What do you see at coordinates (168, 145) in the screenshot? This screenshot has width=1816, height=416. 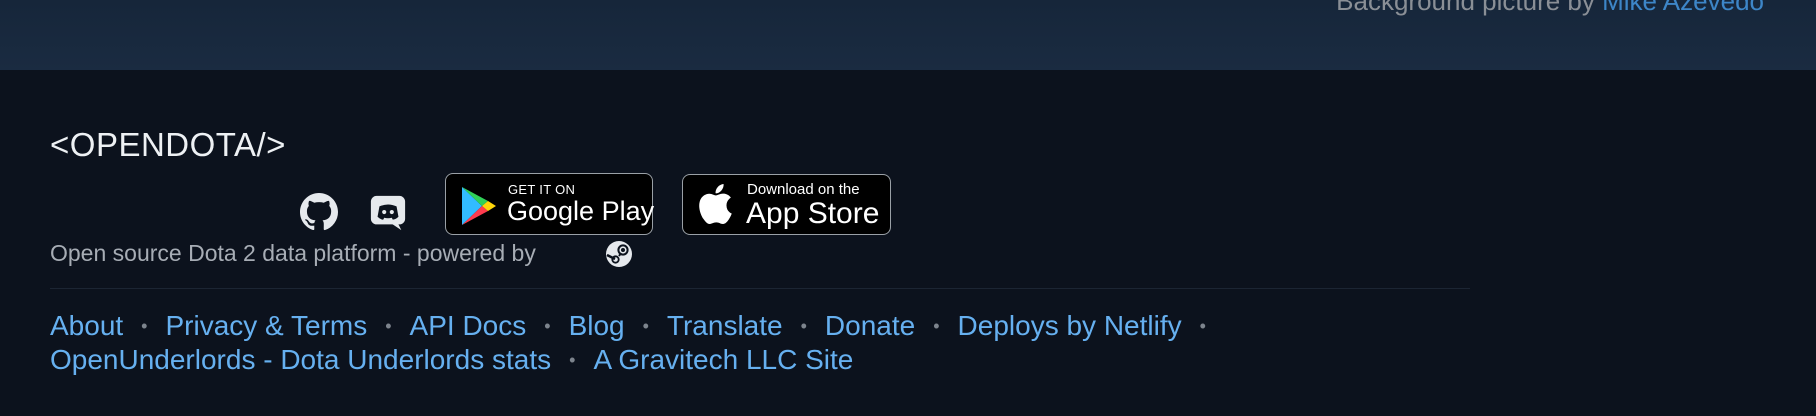 I see `opendota-logo: <OPENDOTA/>` at bounding box center [168, 145].